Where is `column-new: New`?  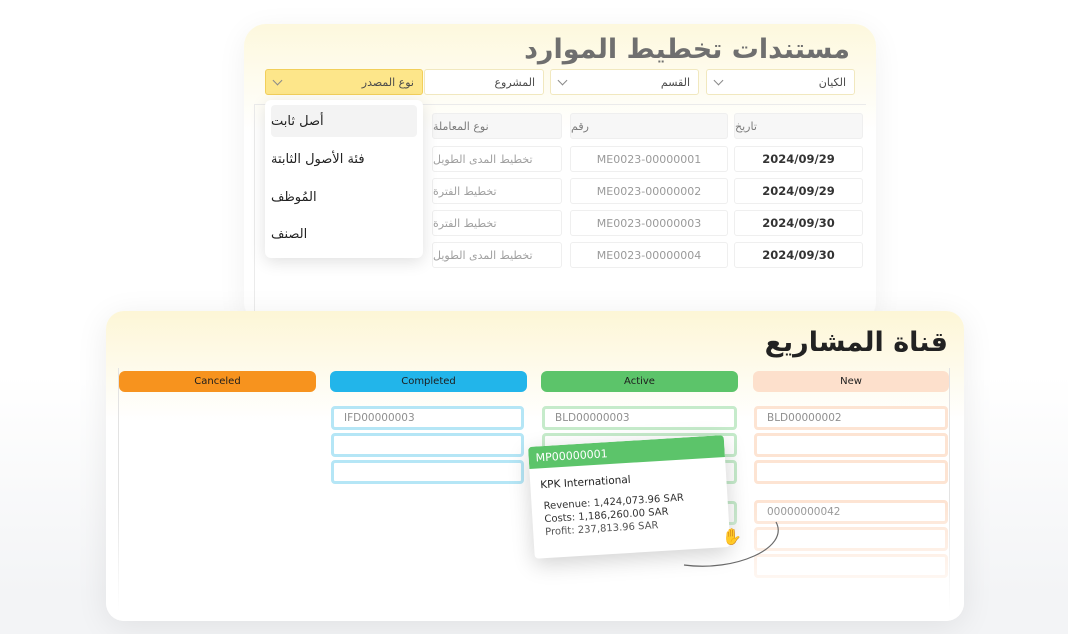 column-new: New is located at coordinates (851, 381).